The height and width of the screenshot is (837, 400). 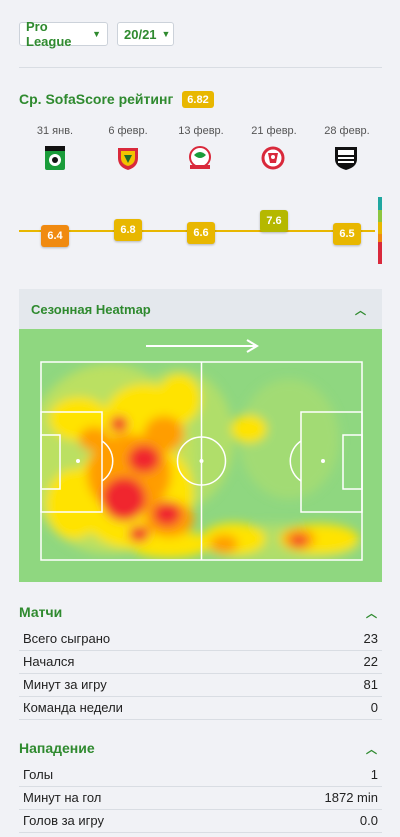 I want to click on season-select: 20/21 ▼, so click(x=145, y=34).